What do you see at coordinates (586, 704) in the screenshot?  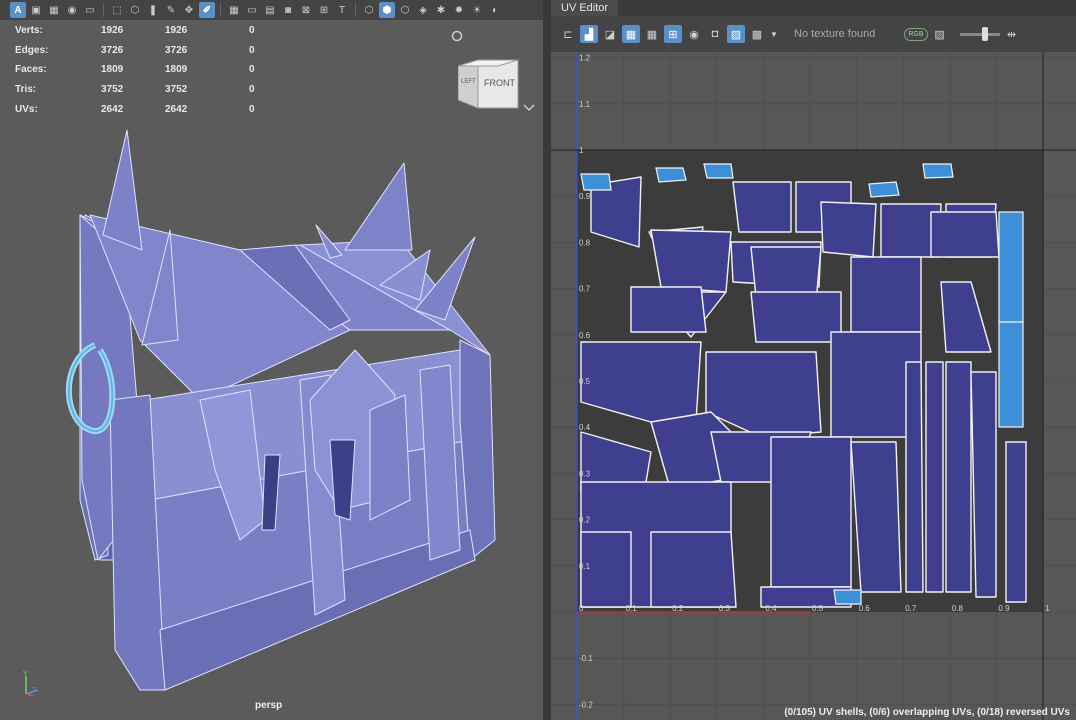 I see `uv-y-tick-label: -0.2` at bounding box center [586, 704].